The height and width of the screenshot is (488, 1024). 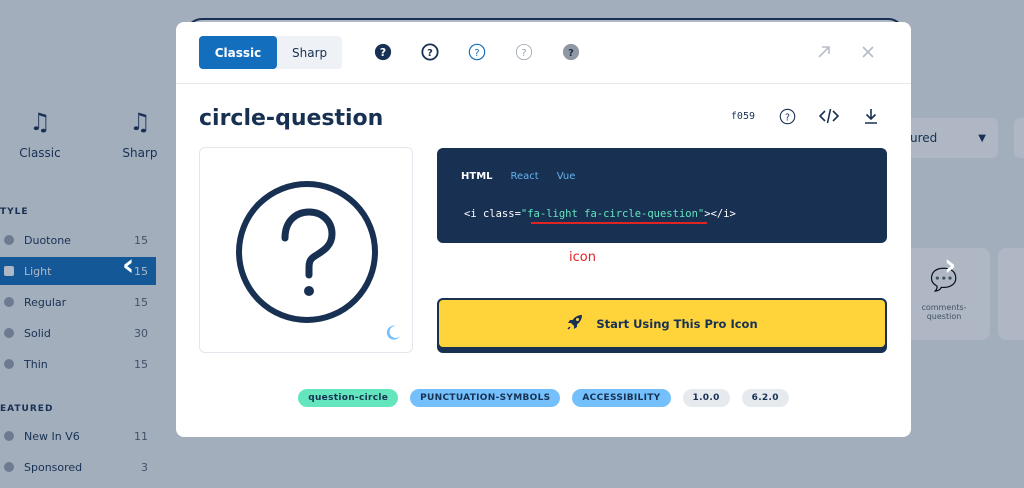 I want to click on circle-question-duotone-icon: ?, so click(x=571, y=52).